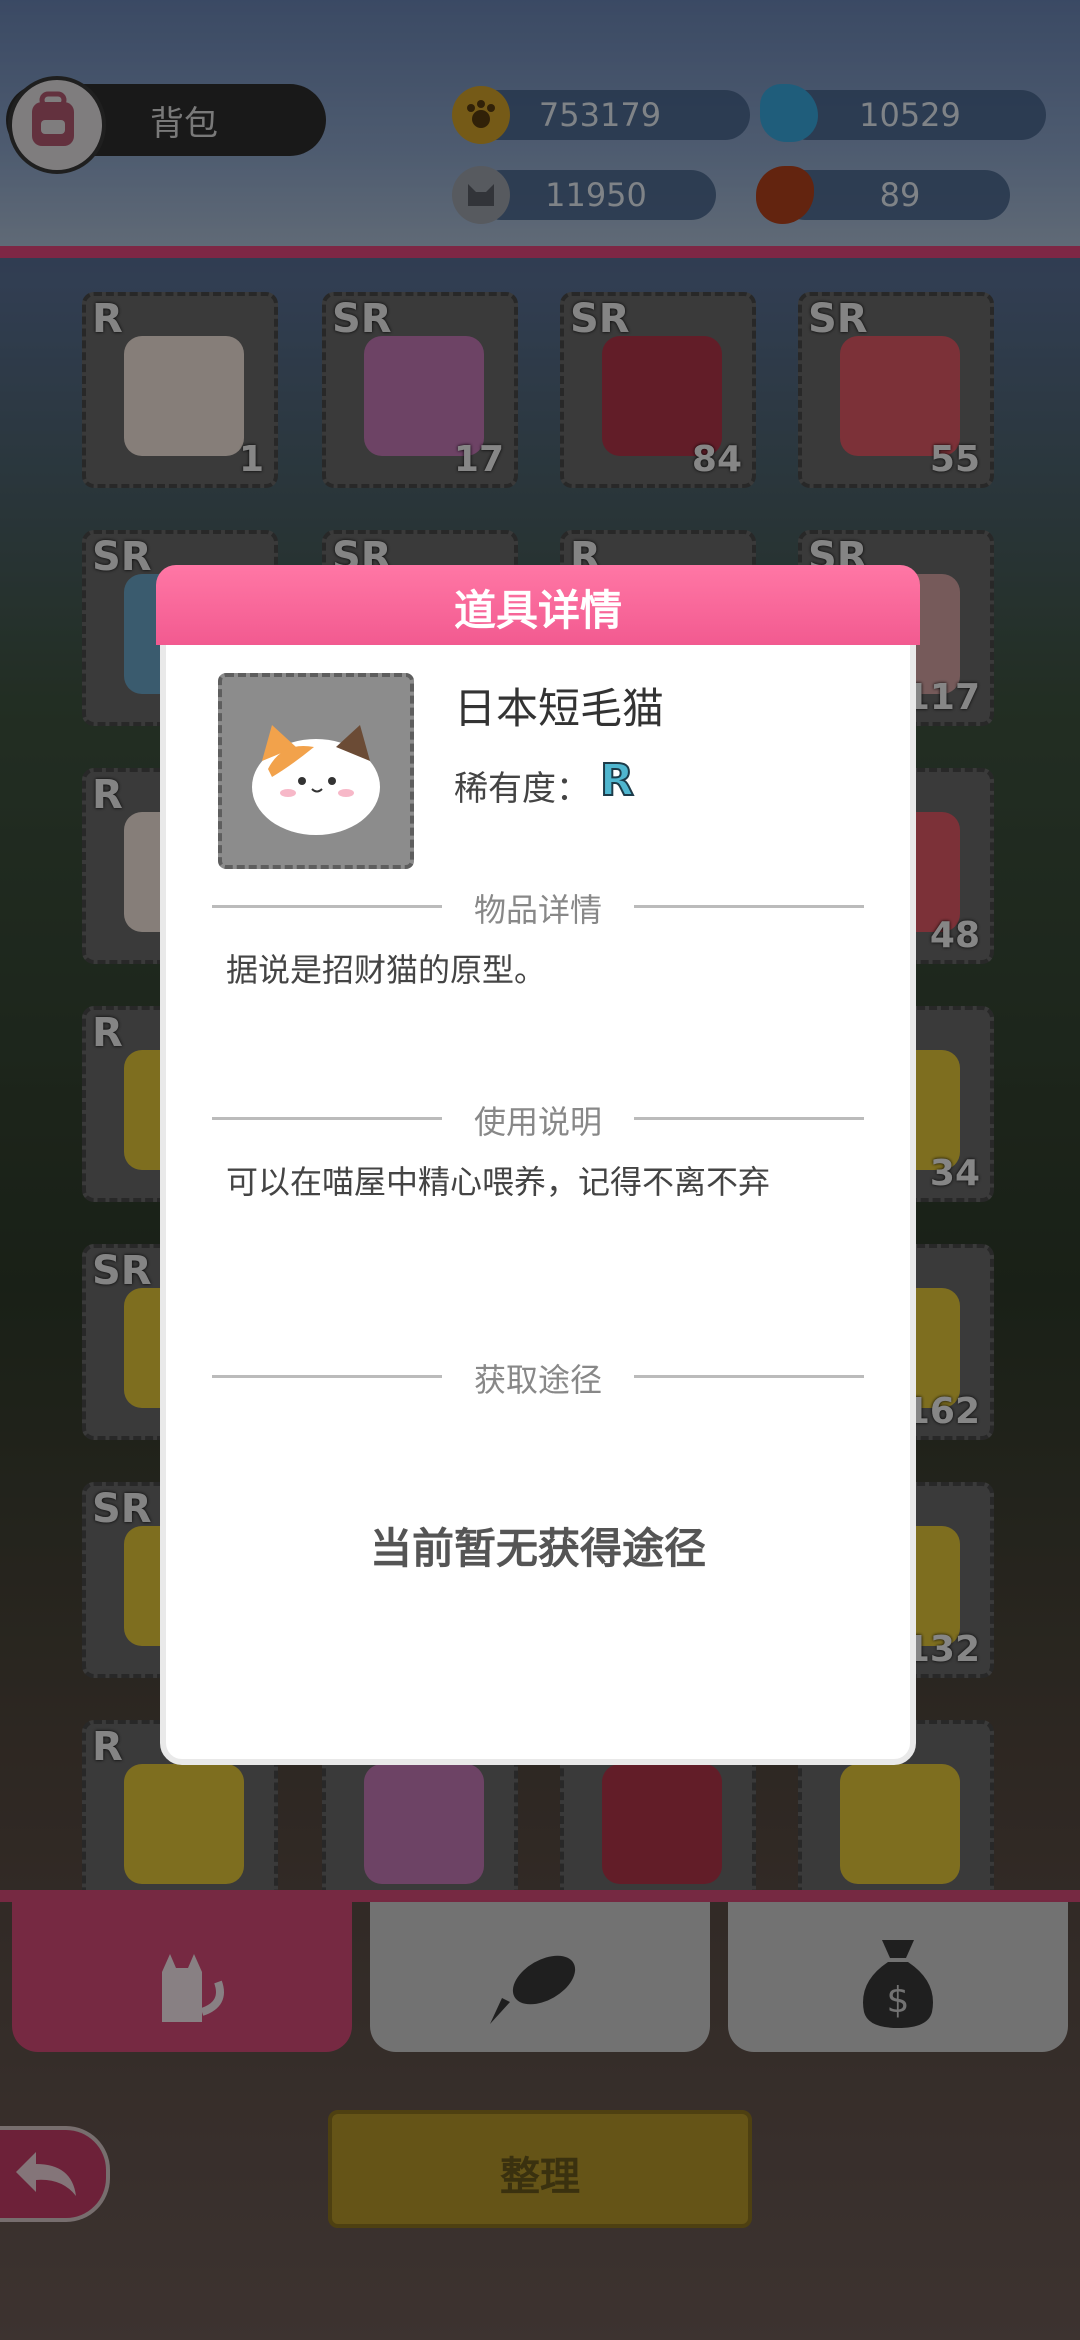 The image size is (1080, 2340). I want to click on usage-text: 可以在喵屋中精心喂养，记得不离不弃, so click(498, 1182).